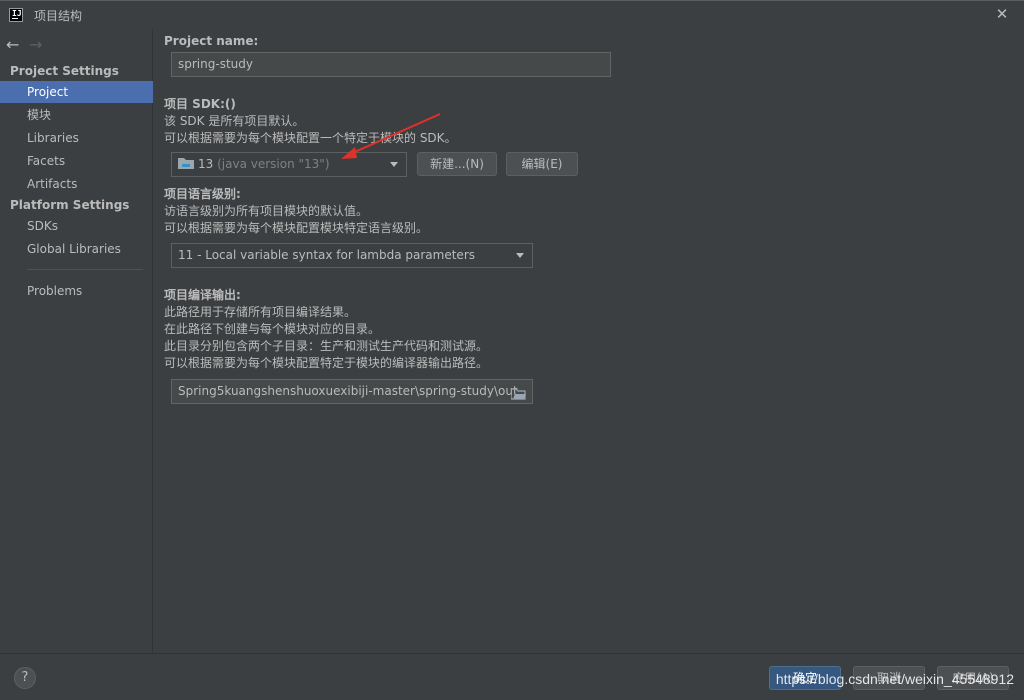  I want to click on project-name-input: spring-study, so click(391, 64).